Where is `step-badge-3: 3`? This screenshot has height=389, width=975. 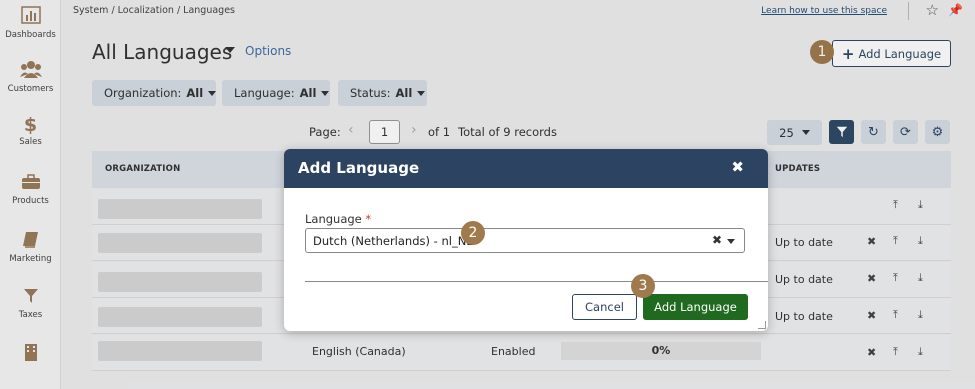 step-badge-3: 3 is located at coordinates (643, 286).